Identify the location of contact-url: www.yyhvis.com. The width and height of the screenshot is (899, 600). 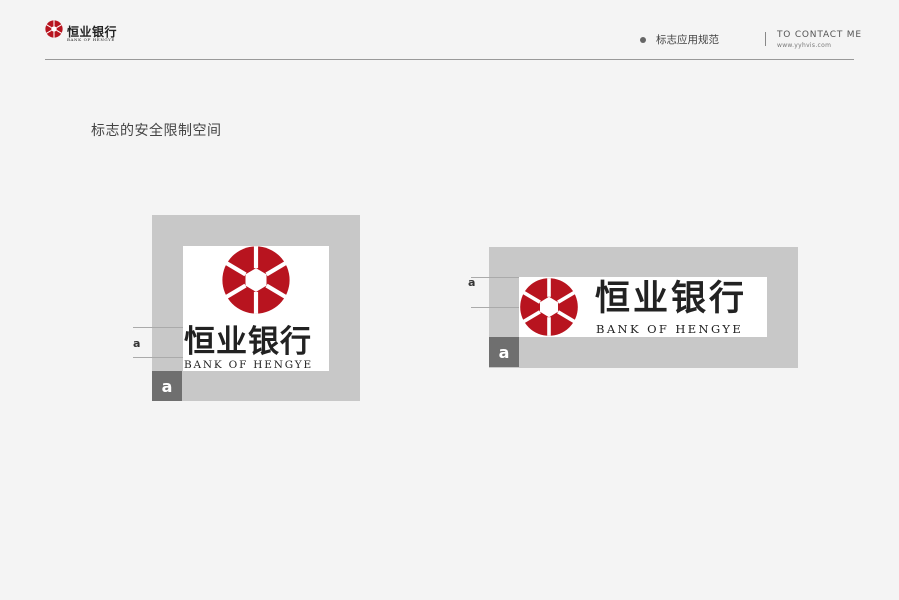
(819, 45).